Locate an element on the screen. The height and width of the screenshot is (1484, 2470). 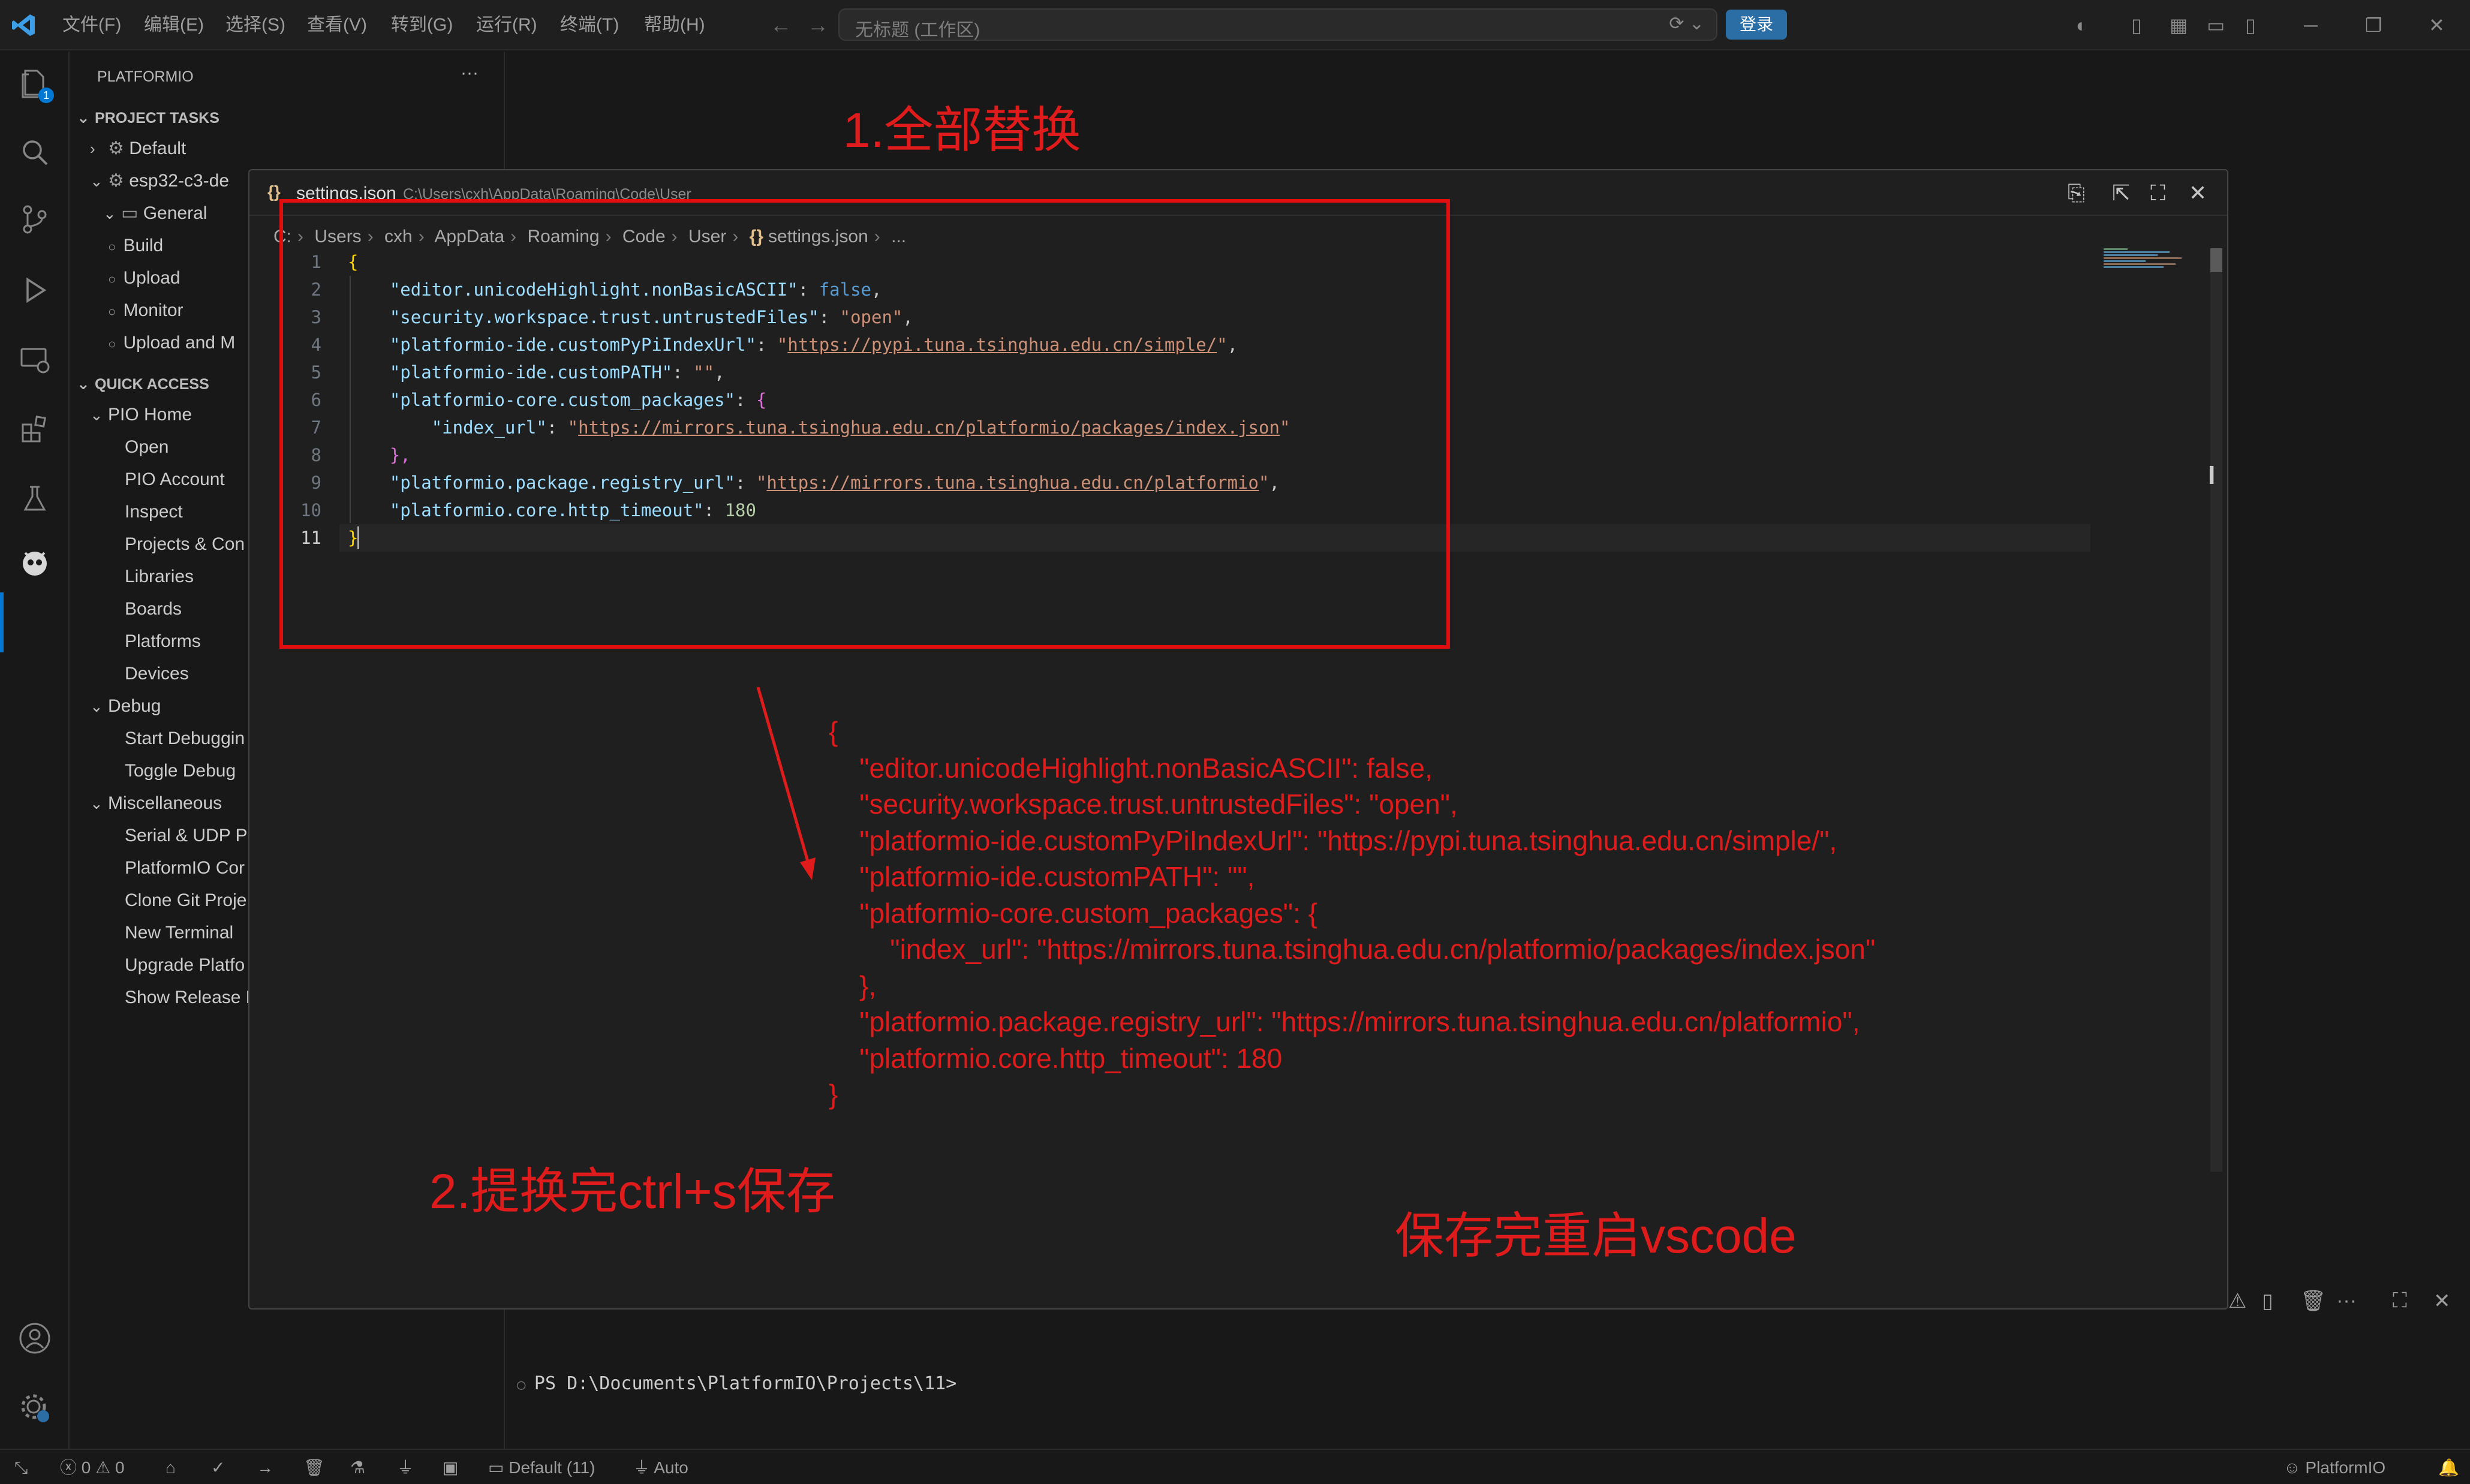
problems-status: ⓧ 0 ⚠ 0 is located at coordinates (92, 1468).